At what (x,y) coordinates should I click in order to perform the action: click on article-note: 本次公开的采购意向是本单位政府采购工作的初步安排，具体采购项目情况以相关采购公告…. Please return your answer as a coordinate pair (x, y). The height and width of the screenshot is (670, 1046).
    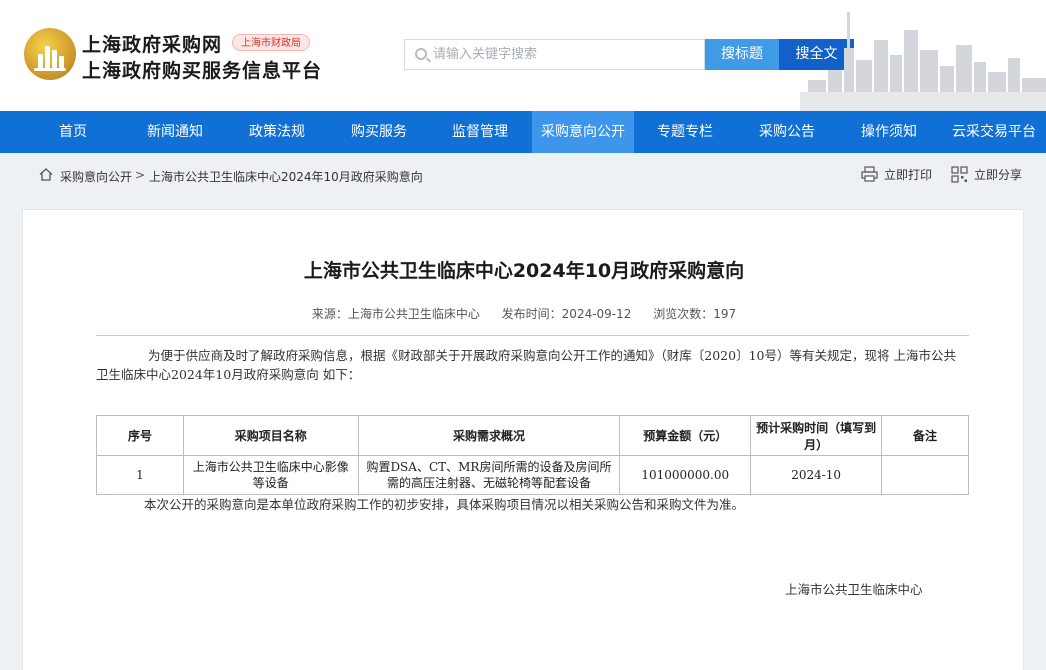
    Looking at the image, I should click on (444, 504).